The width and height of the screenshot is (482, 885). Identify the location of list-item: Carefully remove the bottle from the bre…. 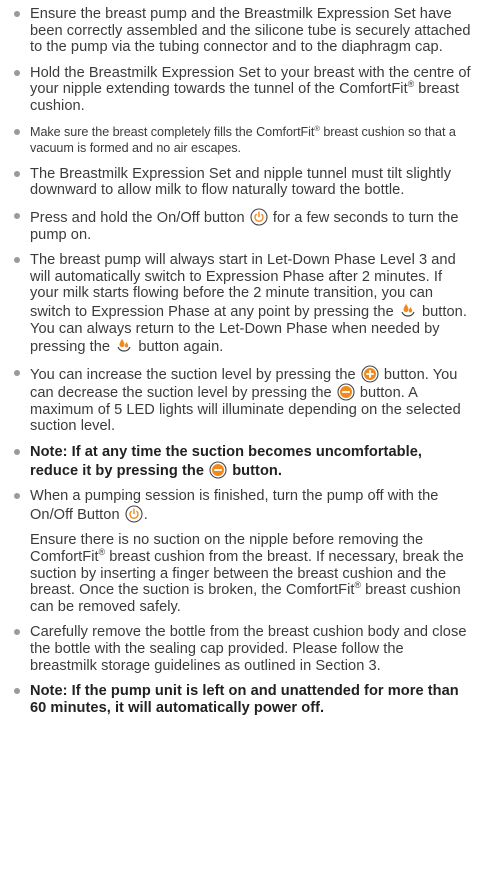
(244, 649).